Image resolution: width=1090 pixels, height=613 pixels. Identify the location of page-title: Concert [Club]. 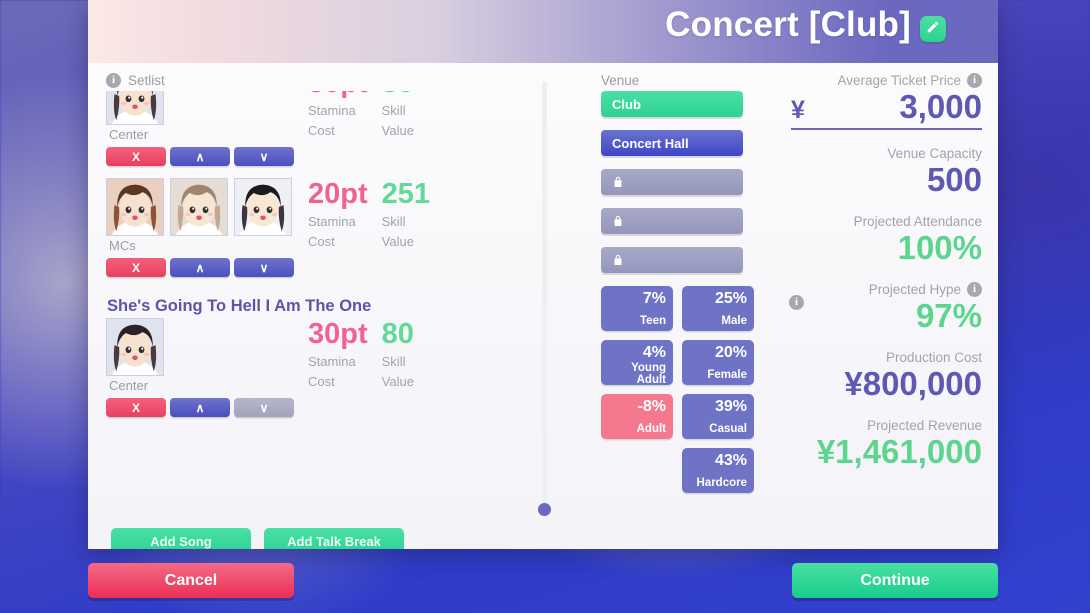
(788, 24).